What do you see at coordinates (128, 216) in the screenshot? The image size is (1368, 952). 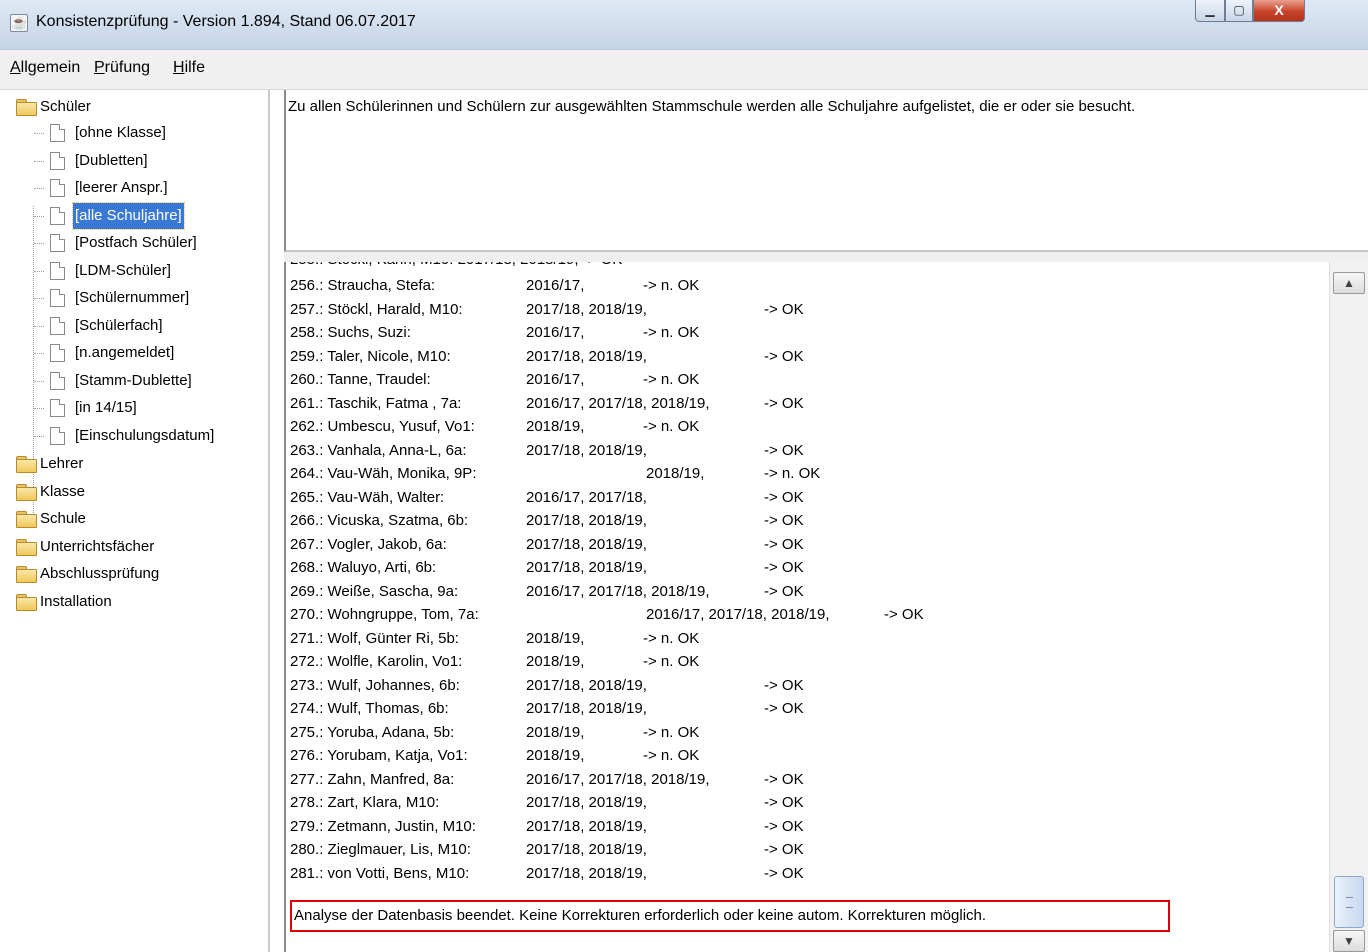 I see `tree-item-label: [alle Schuljahre]` at bounding box center [128, 216].